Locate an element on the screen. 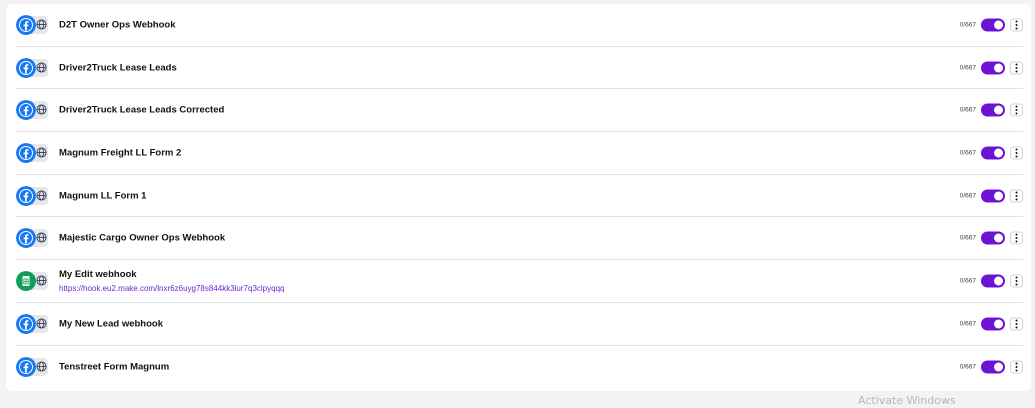 The image size is (1035, 408). webhook-info: Driver2Truck Lease Leads Corrected is located at coordinates (141, 110).